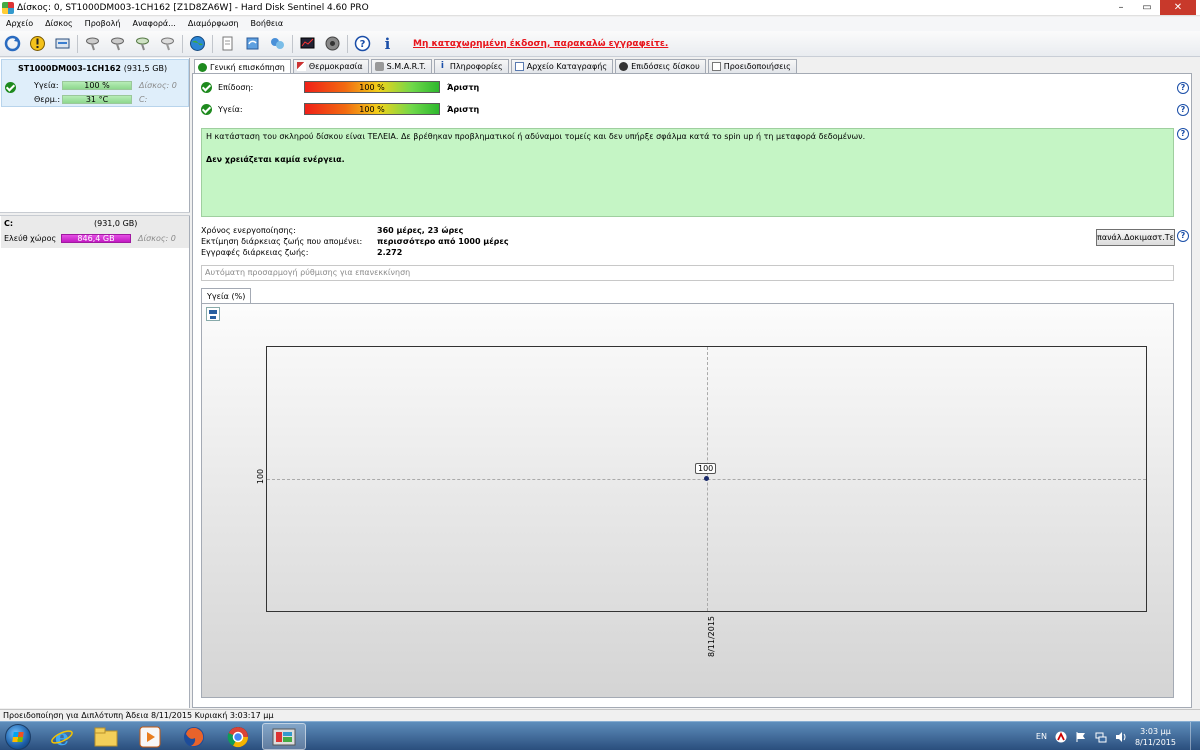 This screenshot has height=750, width=1200. What do you see at coordinates (236, 87) in the screenshot?
I see `performance-label: Επίδοση:` at bounding box center [236, 87].